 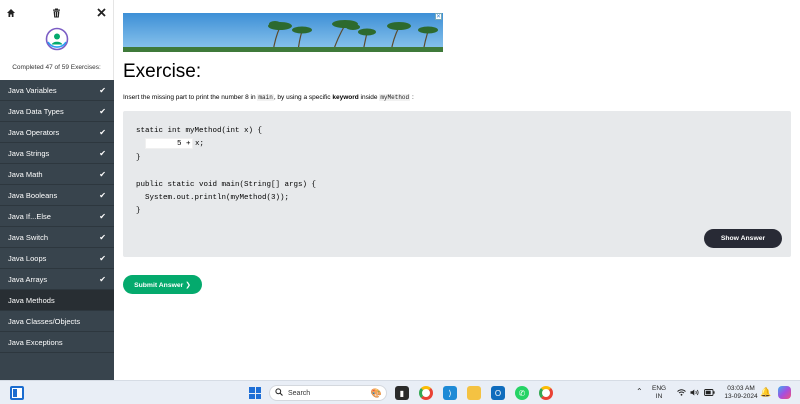 I want to click on chrome-icon, so click(x=426, y=393).